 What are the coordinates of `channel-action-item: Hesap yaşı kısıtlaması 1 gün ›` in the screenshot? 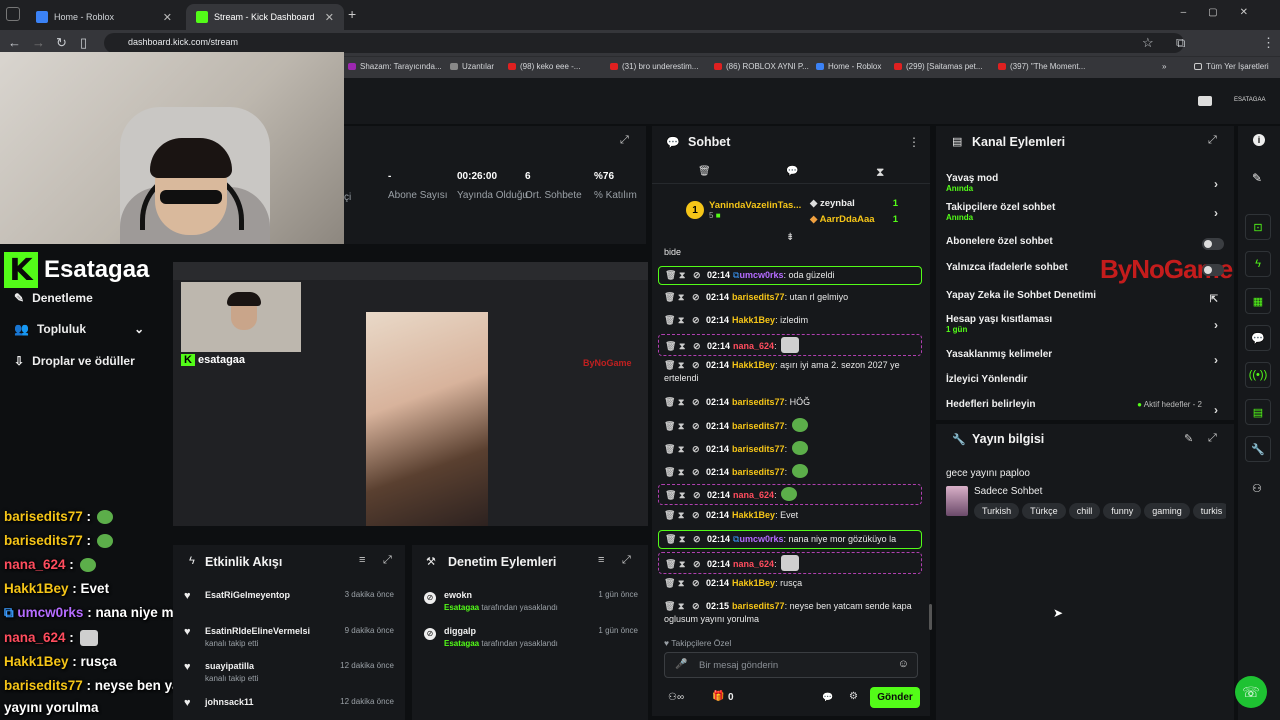 It's located at (1086, 324).